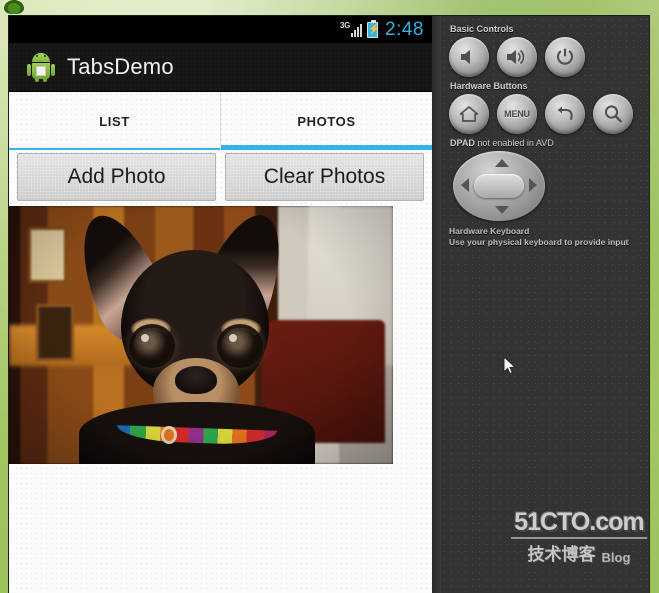  Describe the element at coordinates (502, 163) in the screenshot. I see `dpad-up-icon` at that location.